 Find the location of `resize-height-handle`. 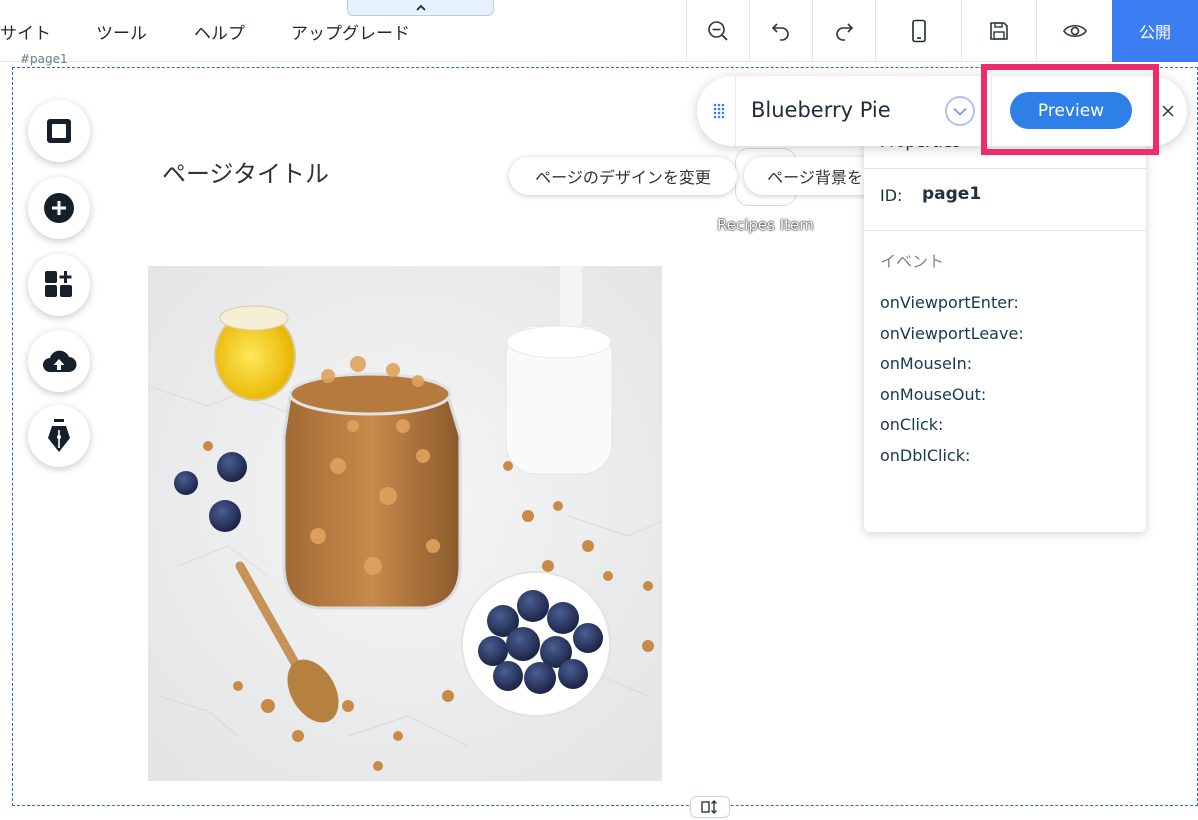

resize-height-handle is located at coordinates (710, 807).